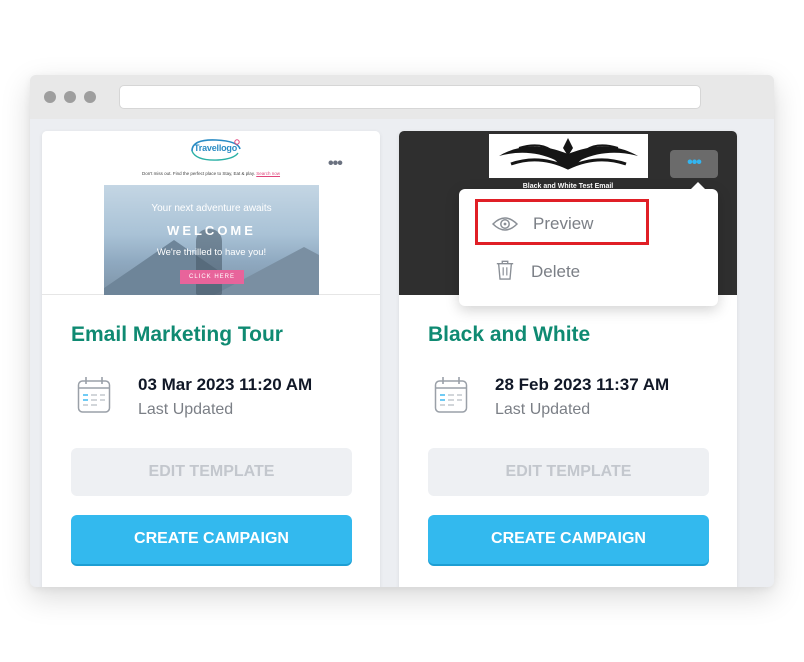 This screenshot has width=804, height=662. Describe the element at coordinates (410, 97) in the screenshot. I see `address-bar` at that location.